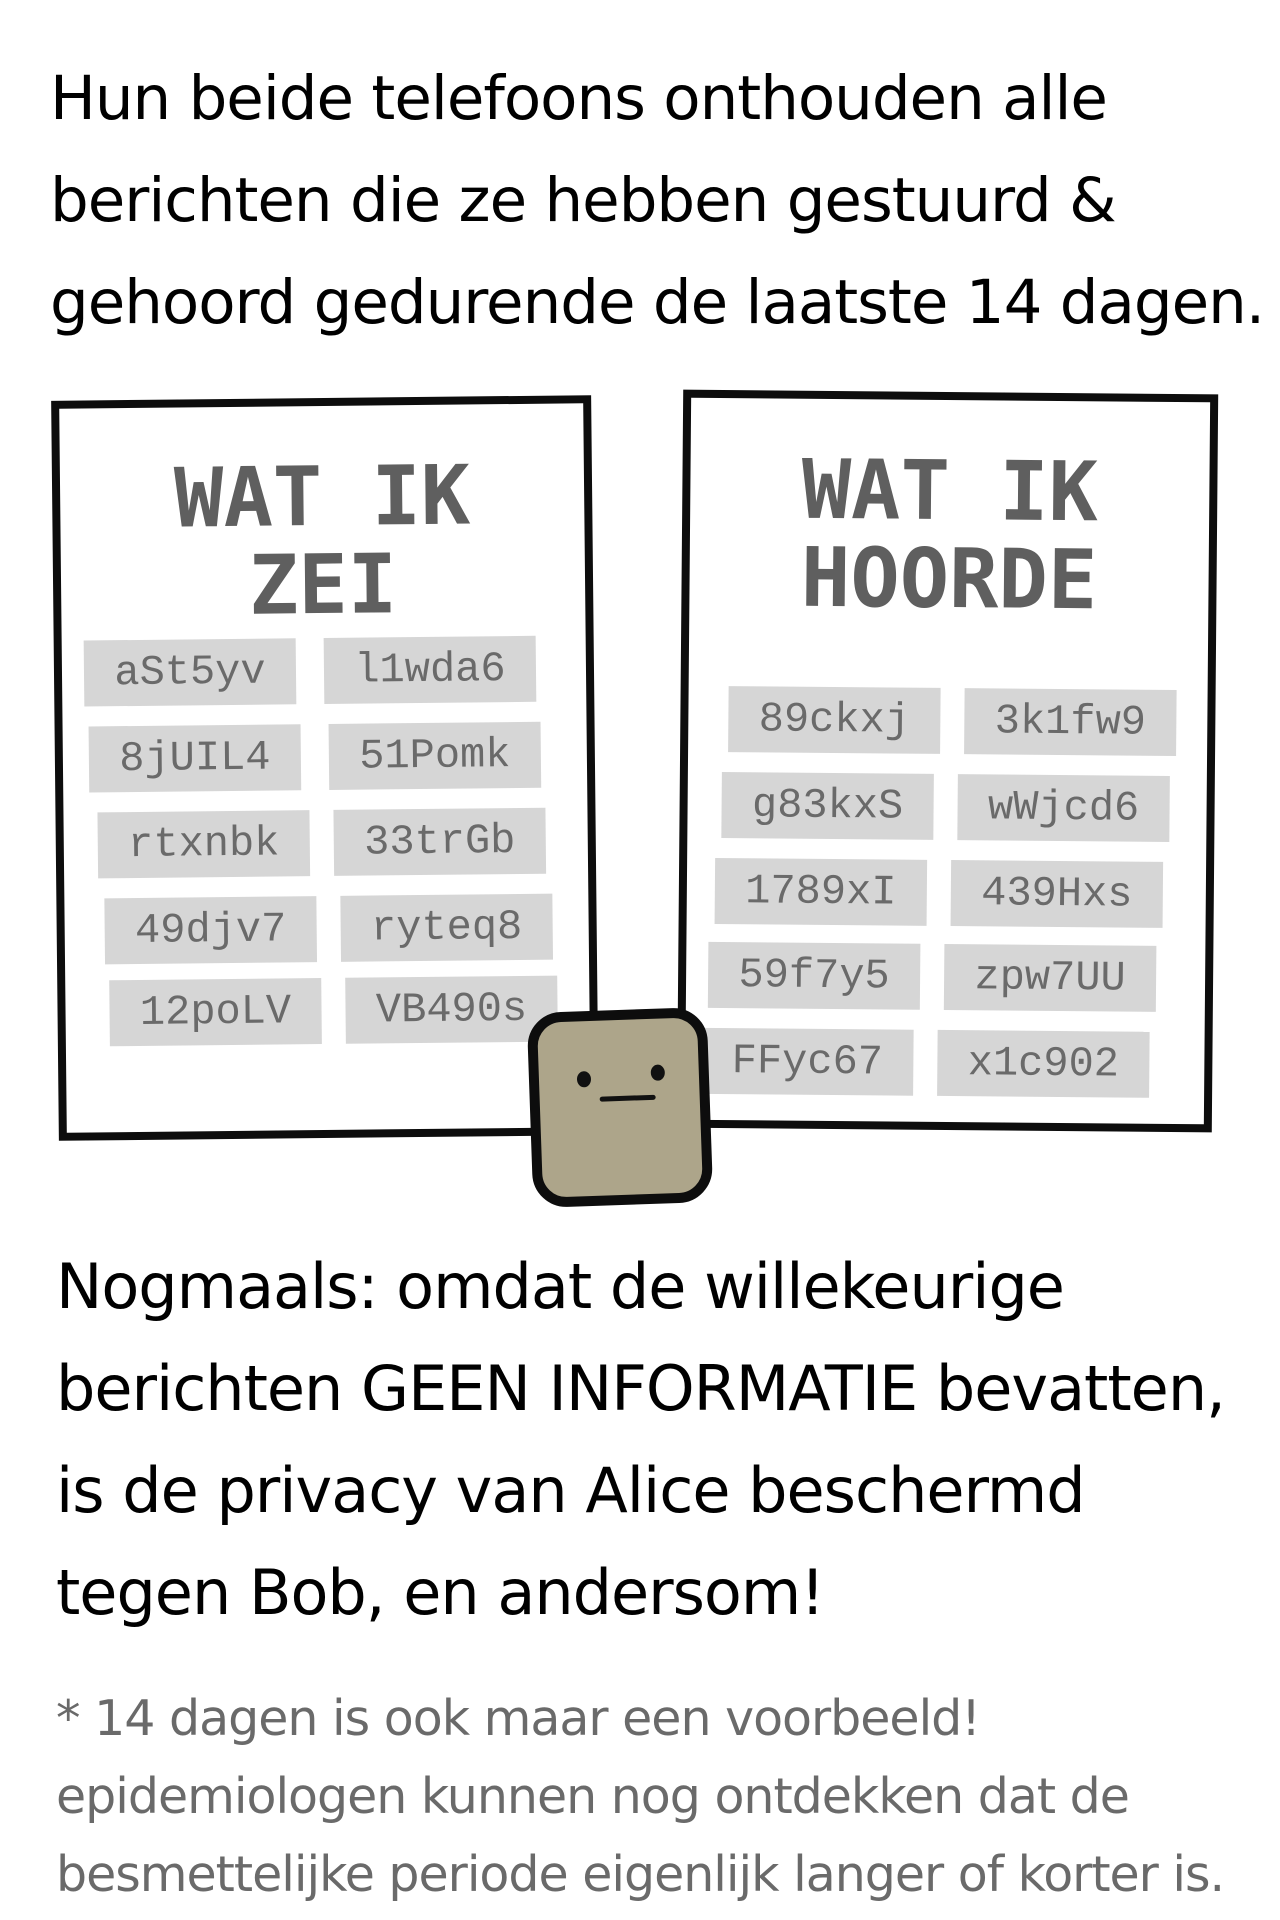  I want to click on character-blob, so click(620, 1107).